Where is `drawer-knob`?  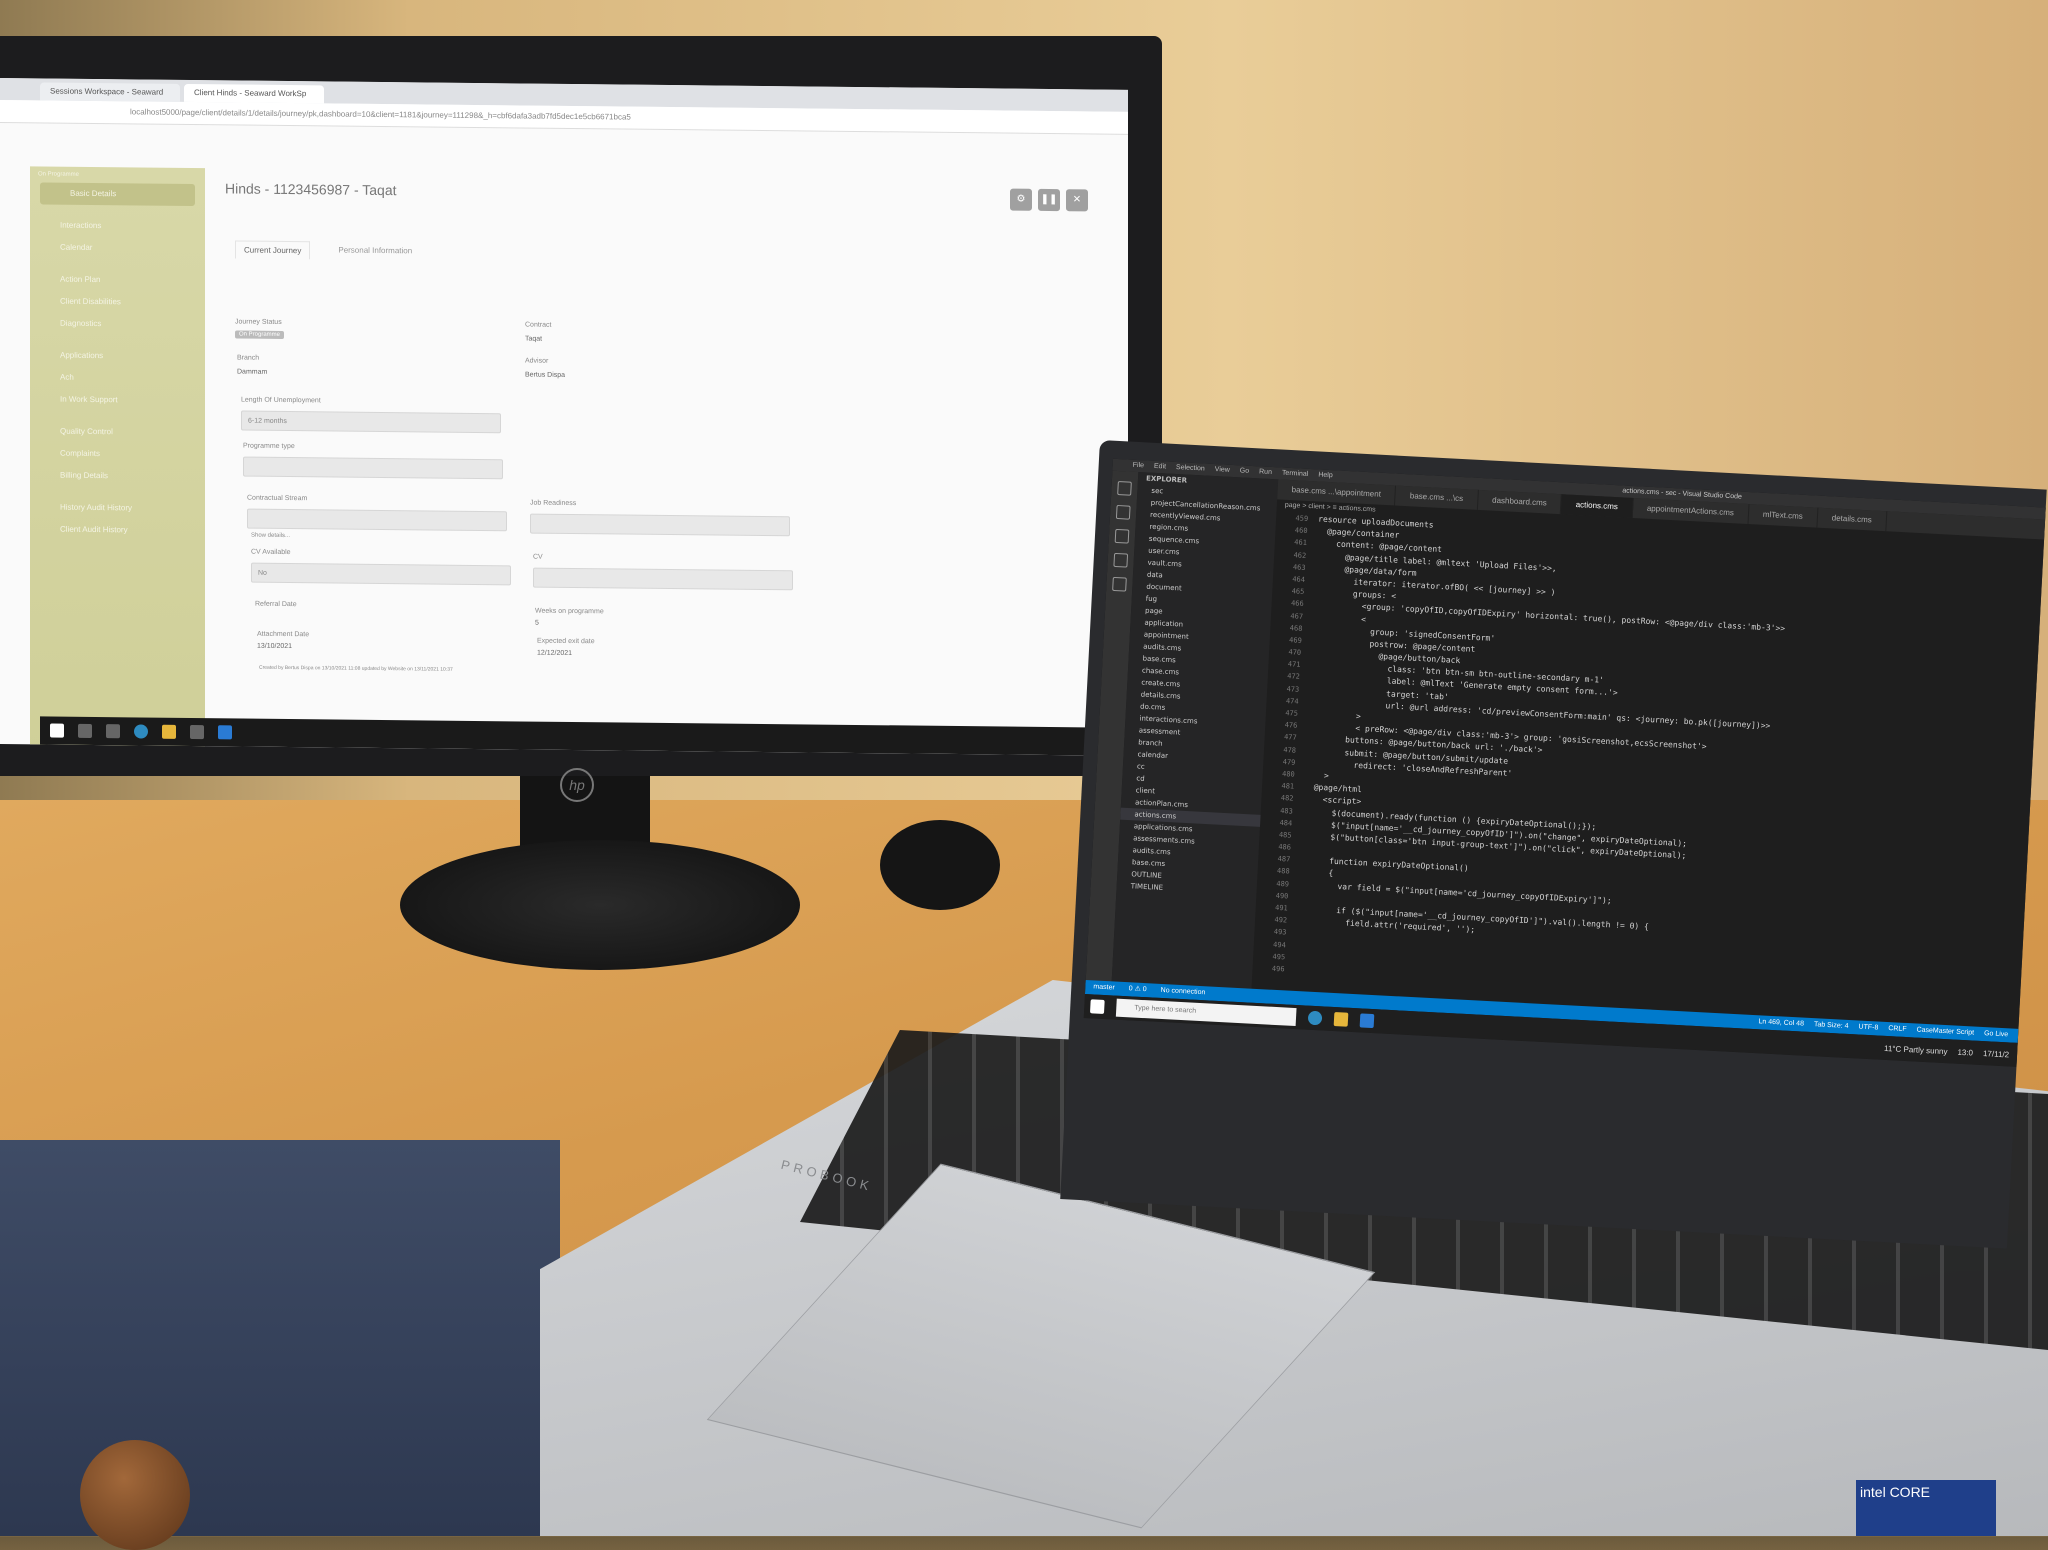
drawer-knob is located at coordinates (135, 1495).